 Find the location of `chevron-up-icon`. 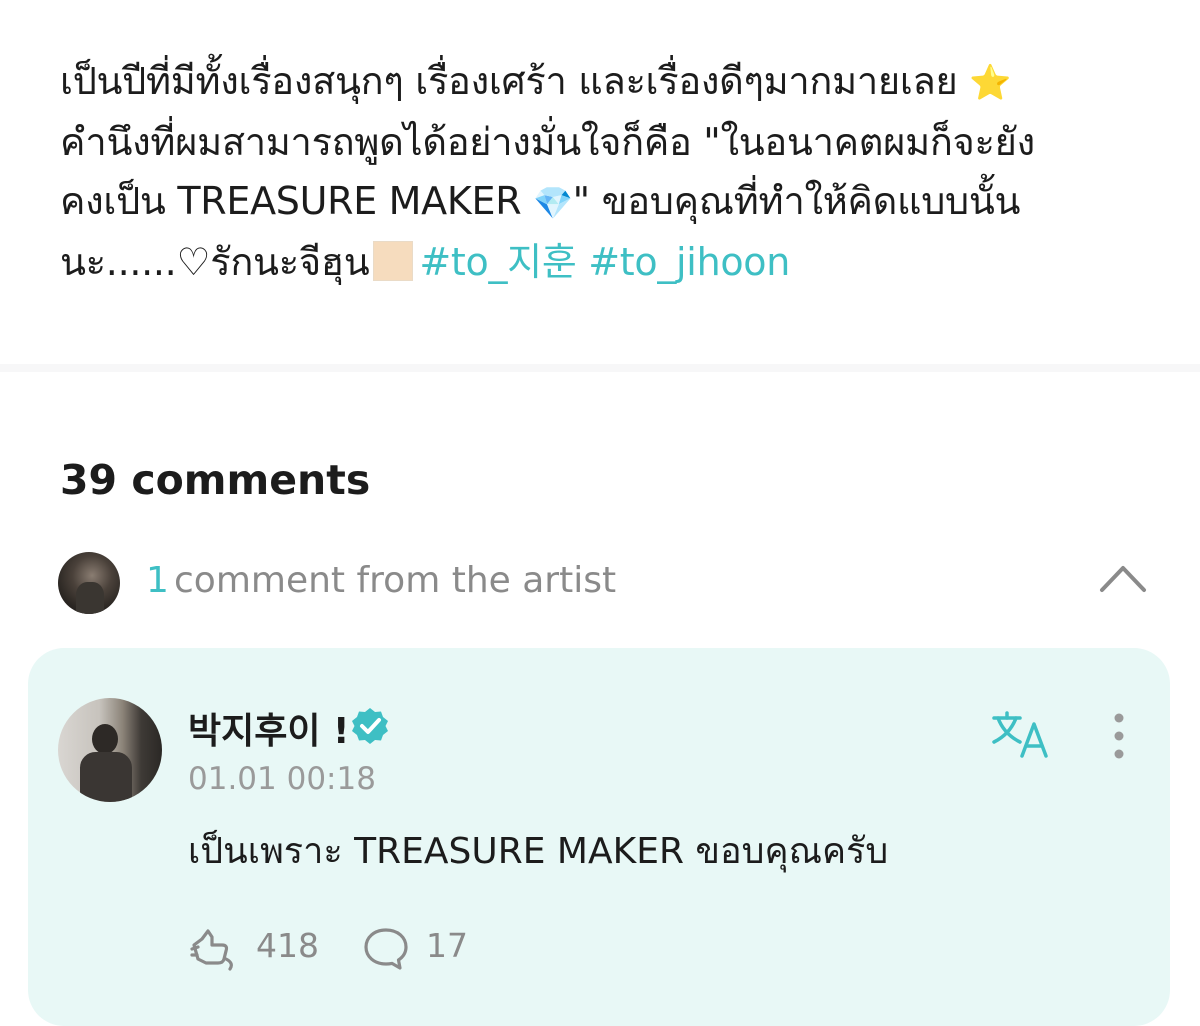

chevron-up-icon is located at coordinates (1123, 578).